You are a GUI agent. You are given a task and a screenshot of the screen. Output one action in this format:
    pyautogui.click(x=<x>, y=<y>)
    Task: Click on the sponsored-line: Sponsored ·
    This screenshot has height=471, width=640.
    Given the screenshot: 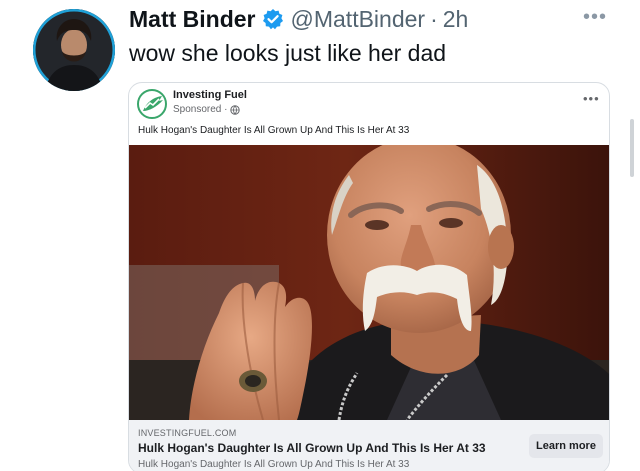 What is the action you would take?
    pyautogui.click(x=207, y=109)
    